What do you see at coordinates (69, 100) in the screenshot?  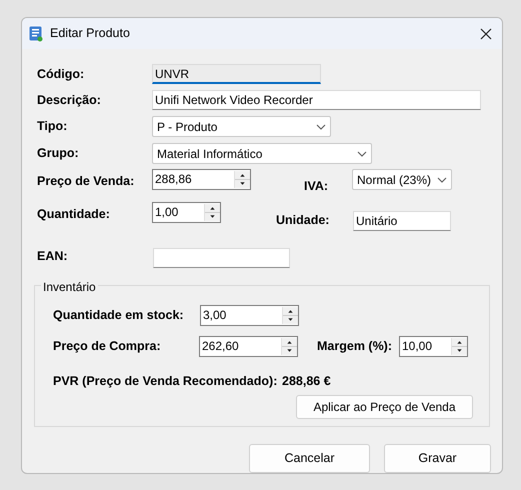 I see `field-label: Descrição:` at bounding box center [69, 100].